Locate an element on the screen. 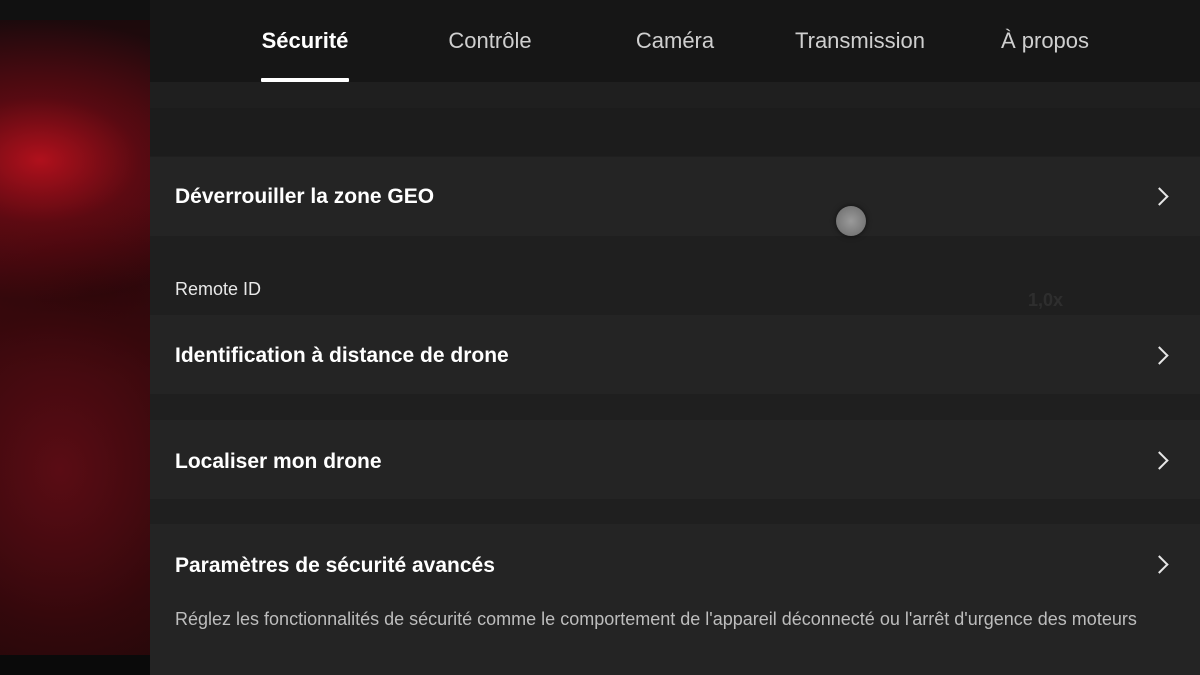 This screenshot has height=675, width=1200. remote-id-section-label: Remote ID is located at coordinates (218, 289).